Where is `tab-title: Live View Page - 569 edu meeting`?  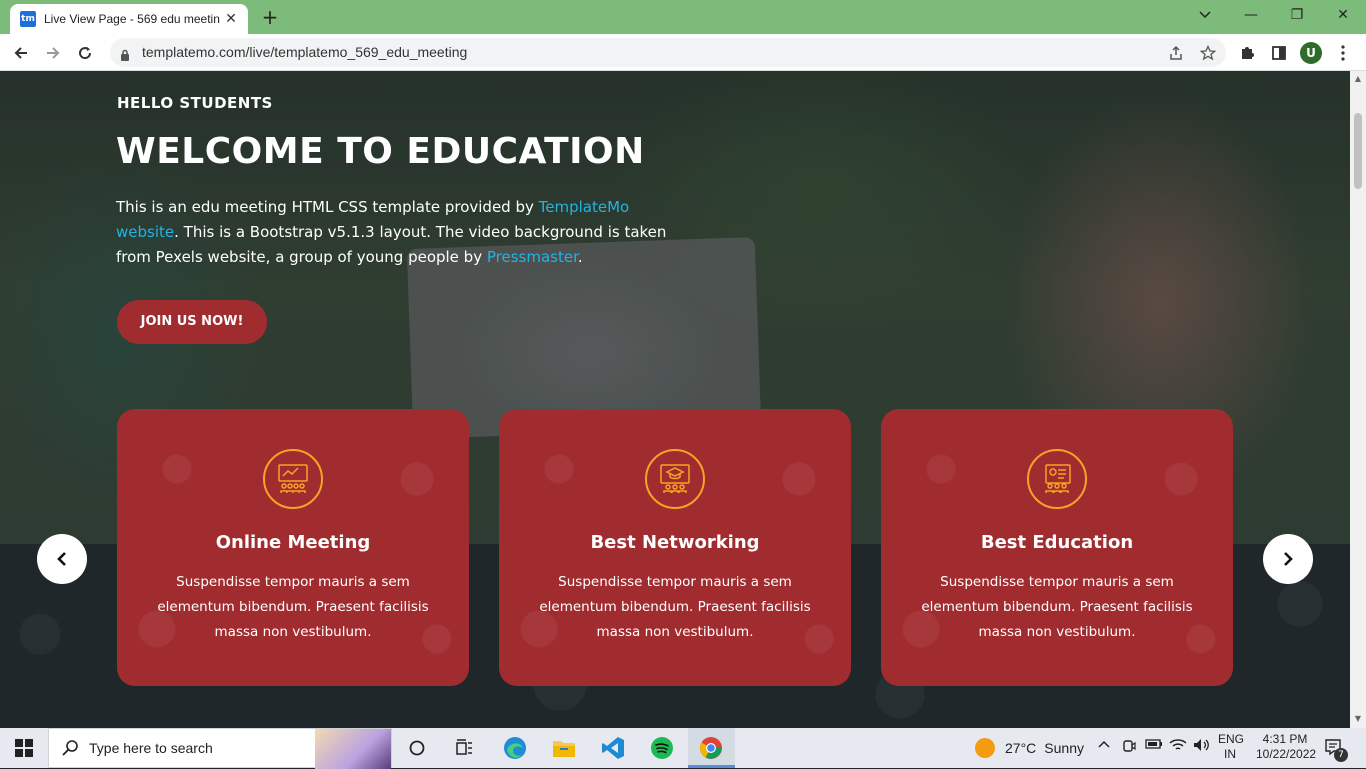 tab-title: Live View Page - 569 edu meeting is located at coordinates (132, 19).